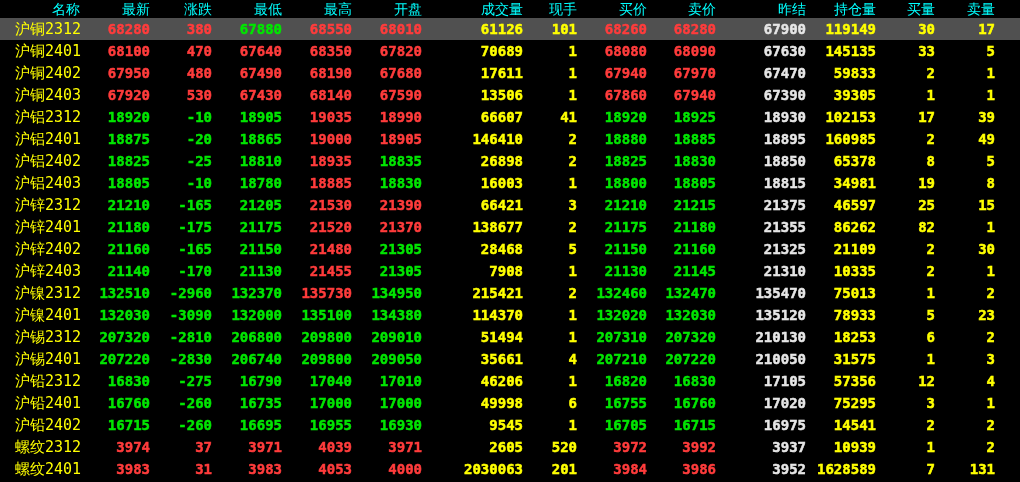 The width and height of the screenshot is (1020, 482). What do you see at coordinates (47, 359) in the screenshot?
I see `contract-name: 沪锡2401` at bounding box center [47, 359].